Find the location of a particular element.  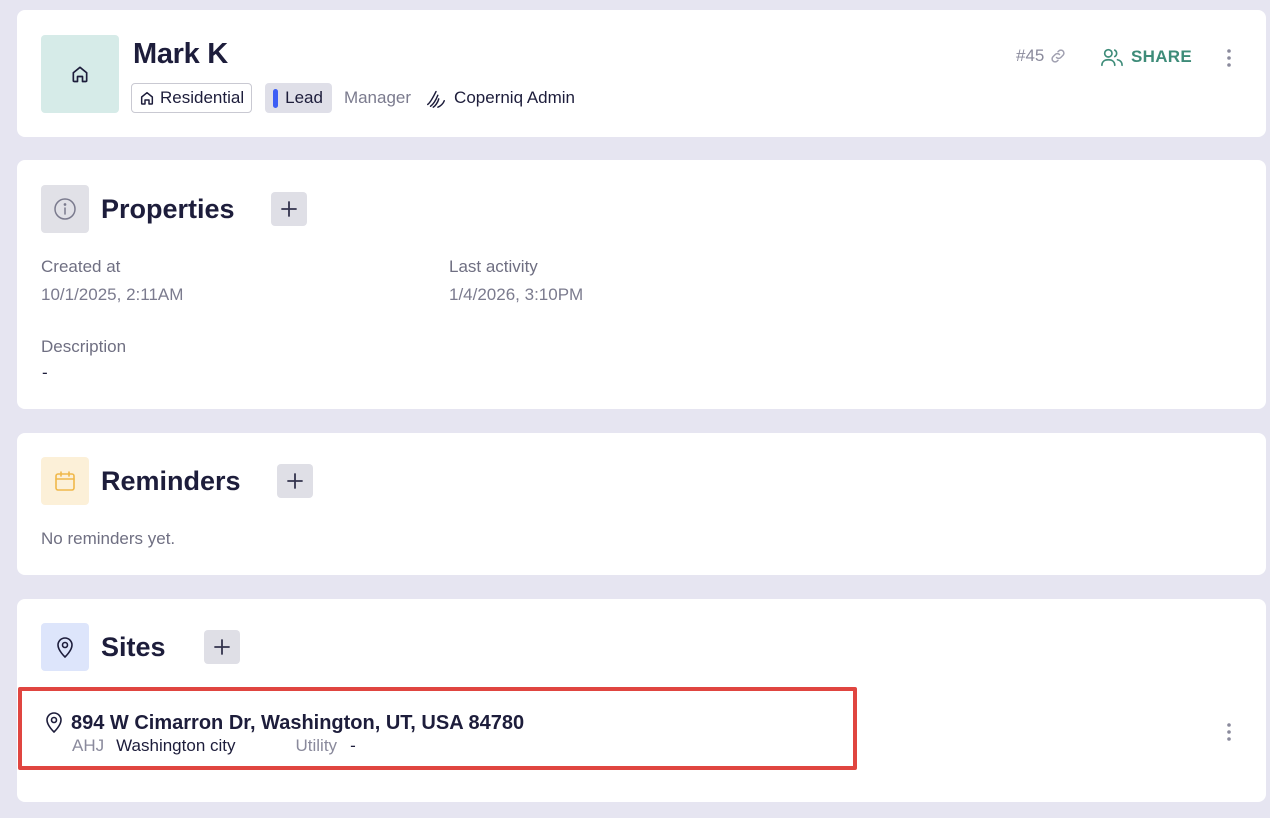

calendar-icon is located at coordinates (65, 481).